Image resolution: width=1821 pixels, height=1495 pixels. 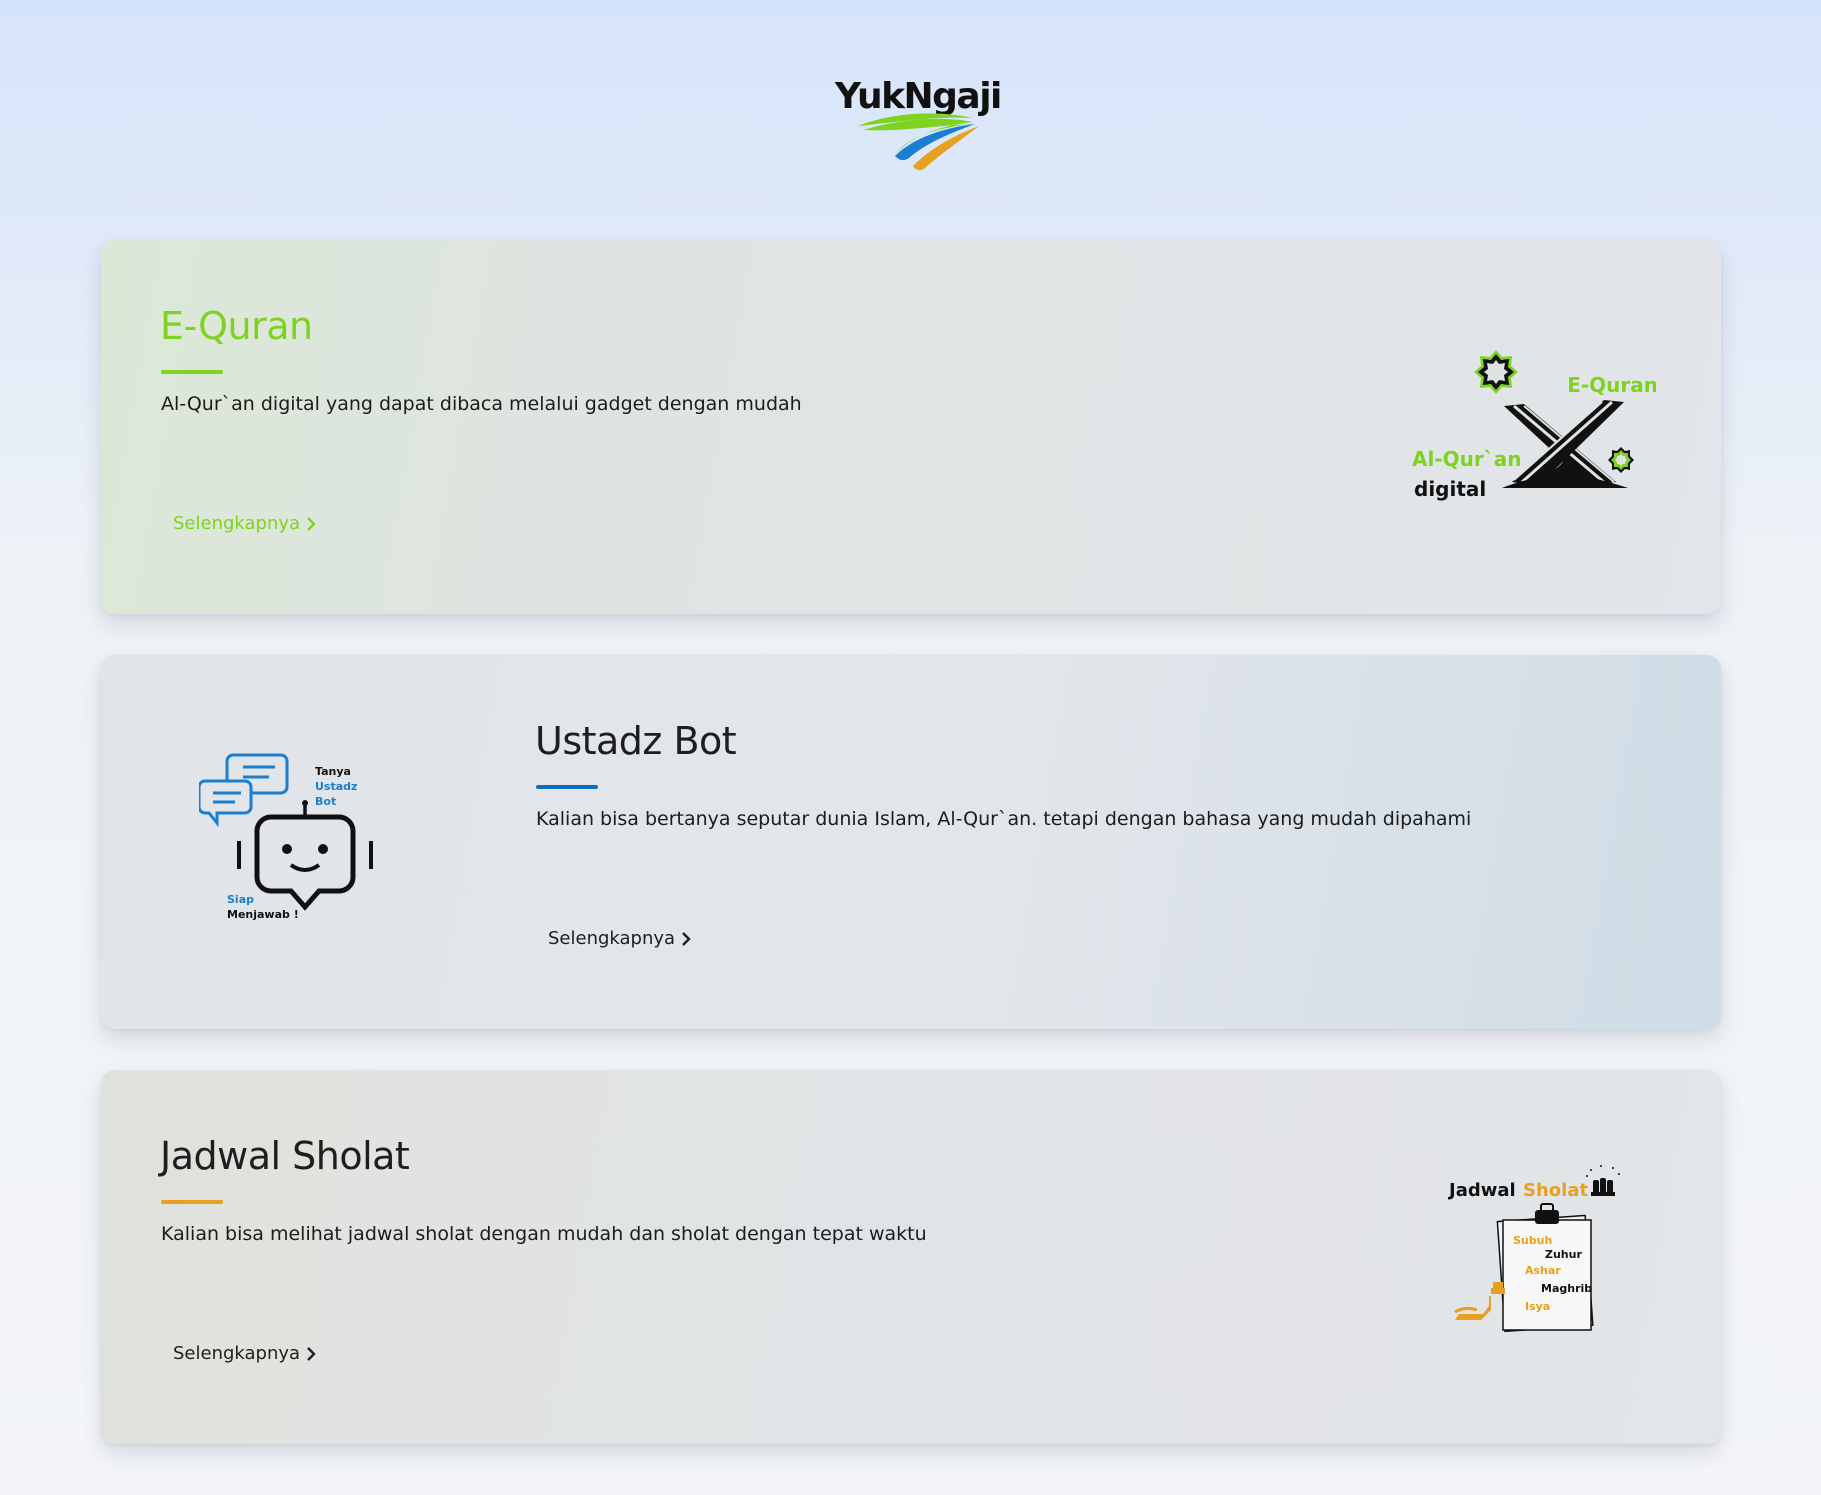 What do you see at coordinates (1466, 459) in the screenshot?
I see `svg-text: Al-Qur`an` at bounding box center [1466, 459].